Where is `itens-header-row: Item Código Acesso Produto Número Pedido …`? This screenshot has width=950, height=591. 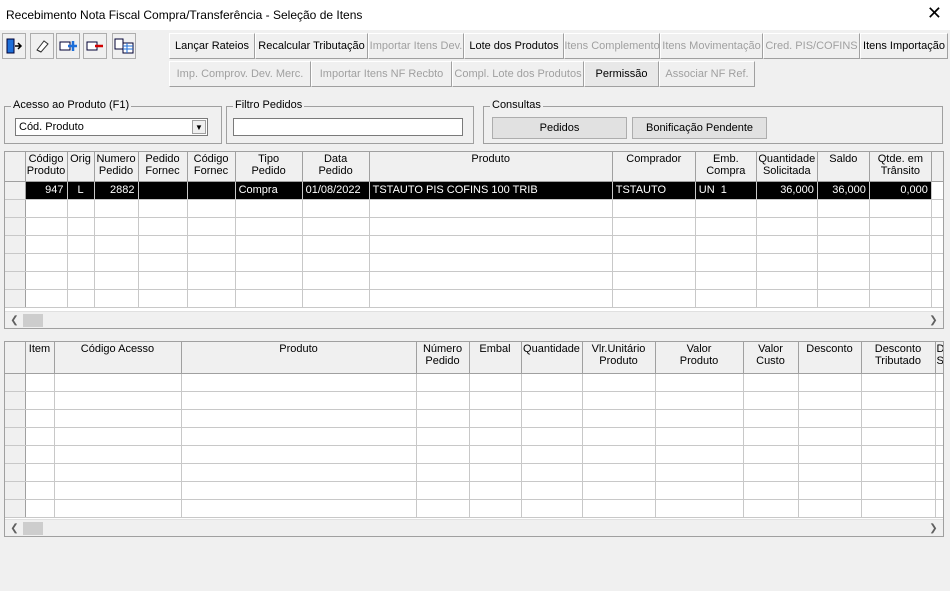
itens-header-row: Item Código Acesso Produto Número Pedido … is located at coordinates (474, 358).